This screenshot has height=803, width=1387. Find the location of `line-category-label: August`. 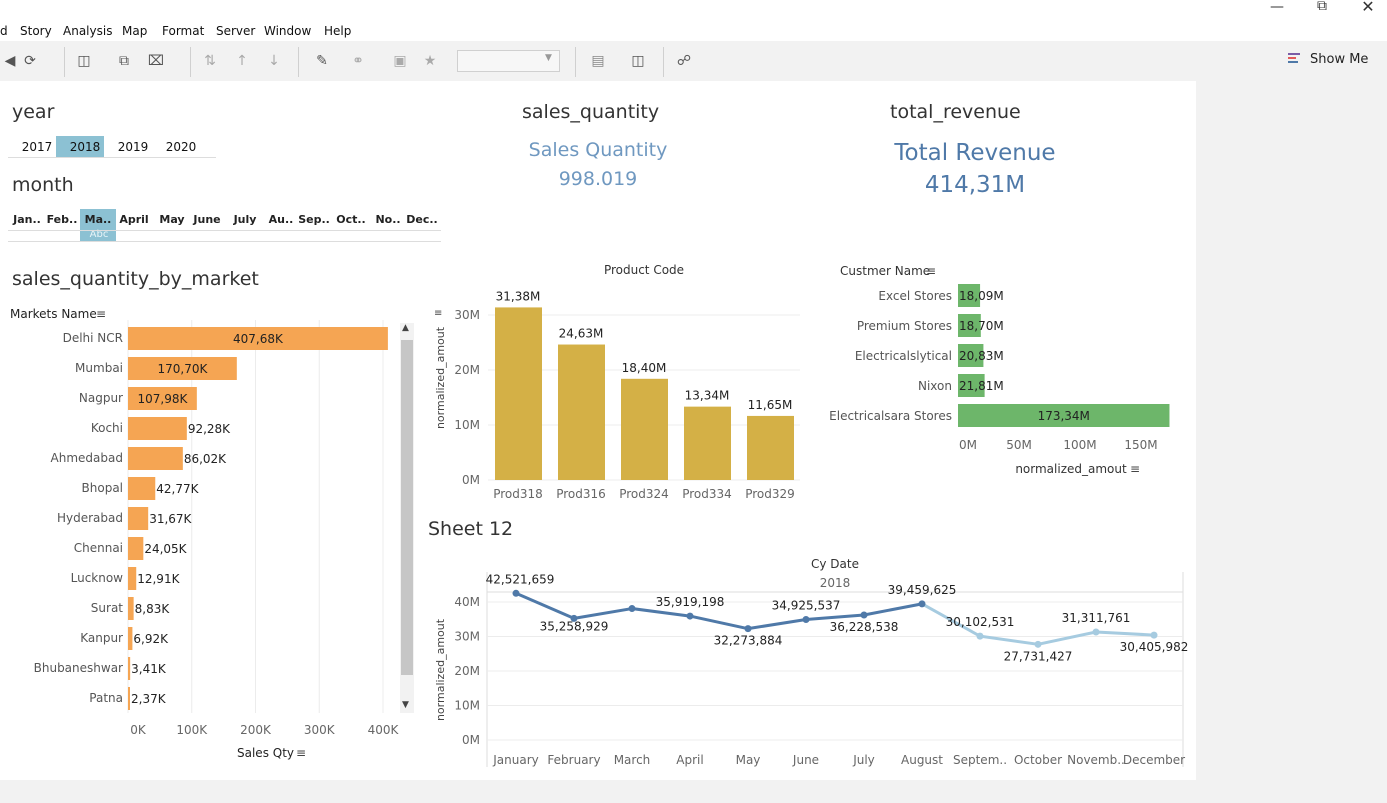

line-category-label: August is located at coordinates (922, 760).